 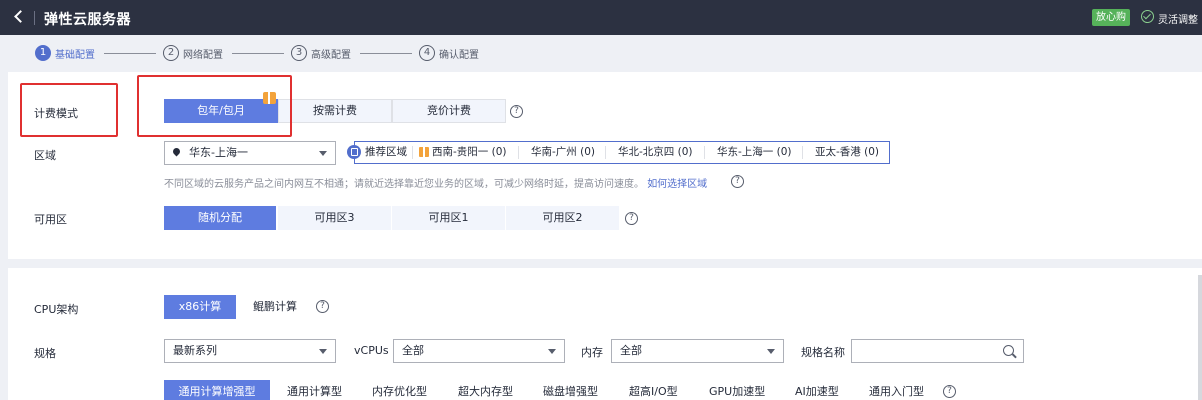 What do you see at coordinates (479, 351) in the screenshot?
I see `vcpus-select: 全部` at bounding box center [479, 351].